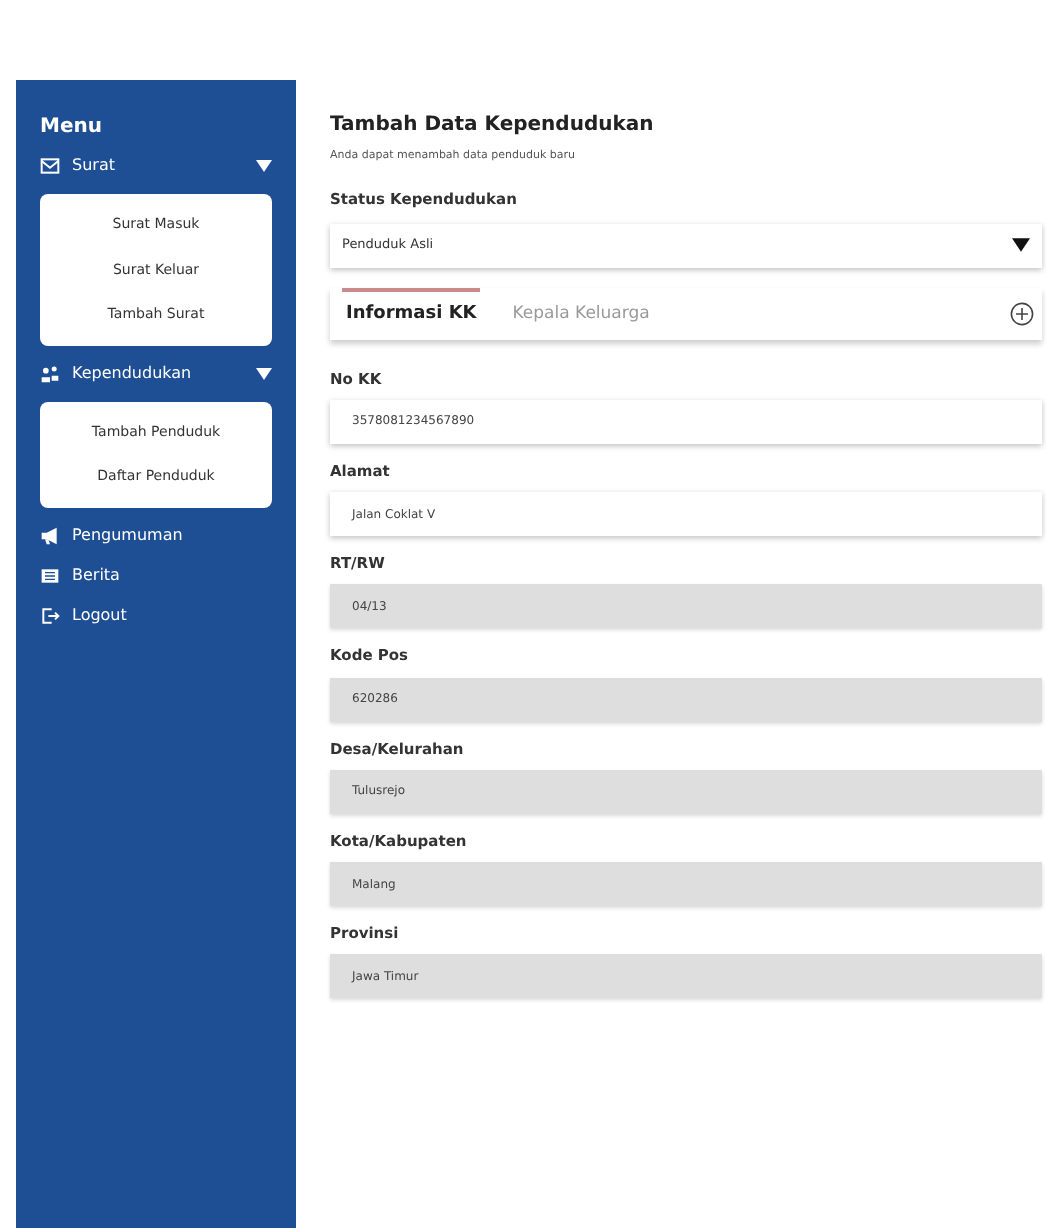 This screenshot has height=1228, width=1046. I want to click on sidebar-item: Berita, so click(156, 575).